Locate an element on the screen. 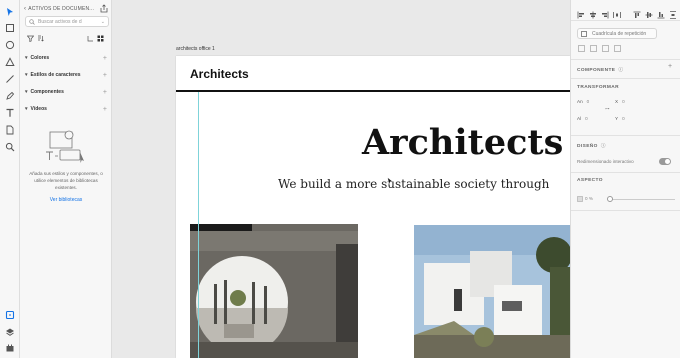 This screenshot has width=680, height=358. distribute-horizontal-icon is located at coordinates (617, 12).